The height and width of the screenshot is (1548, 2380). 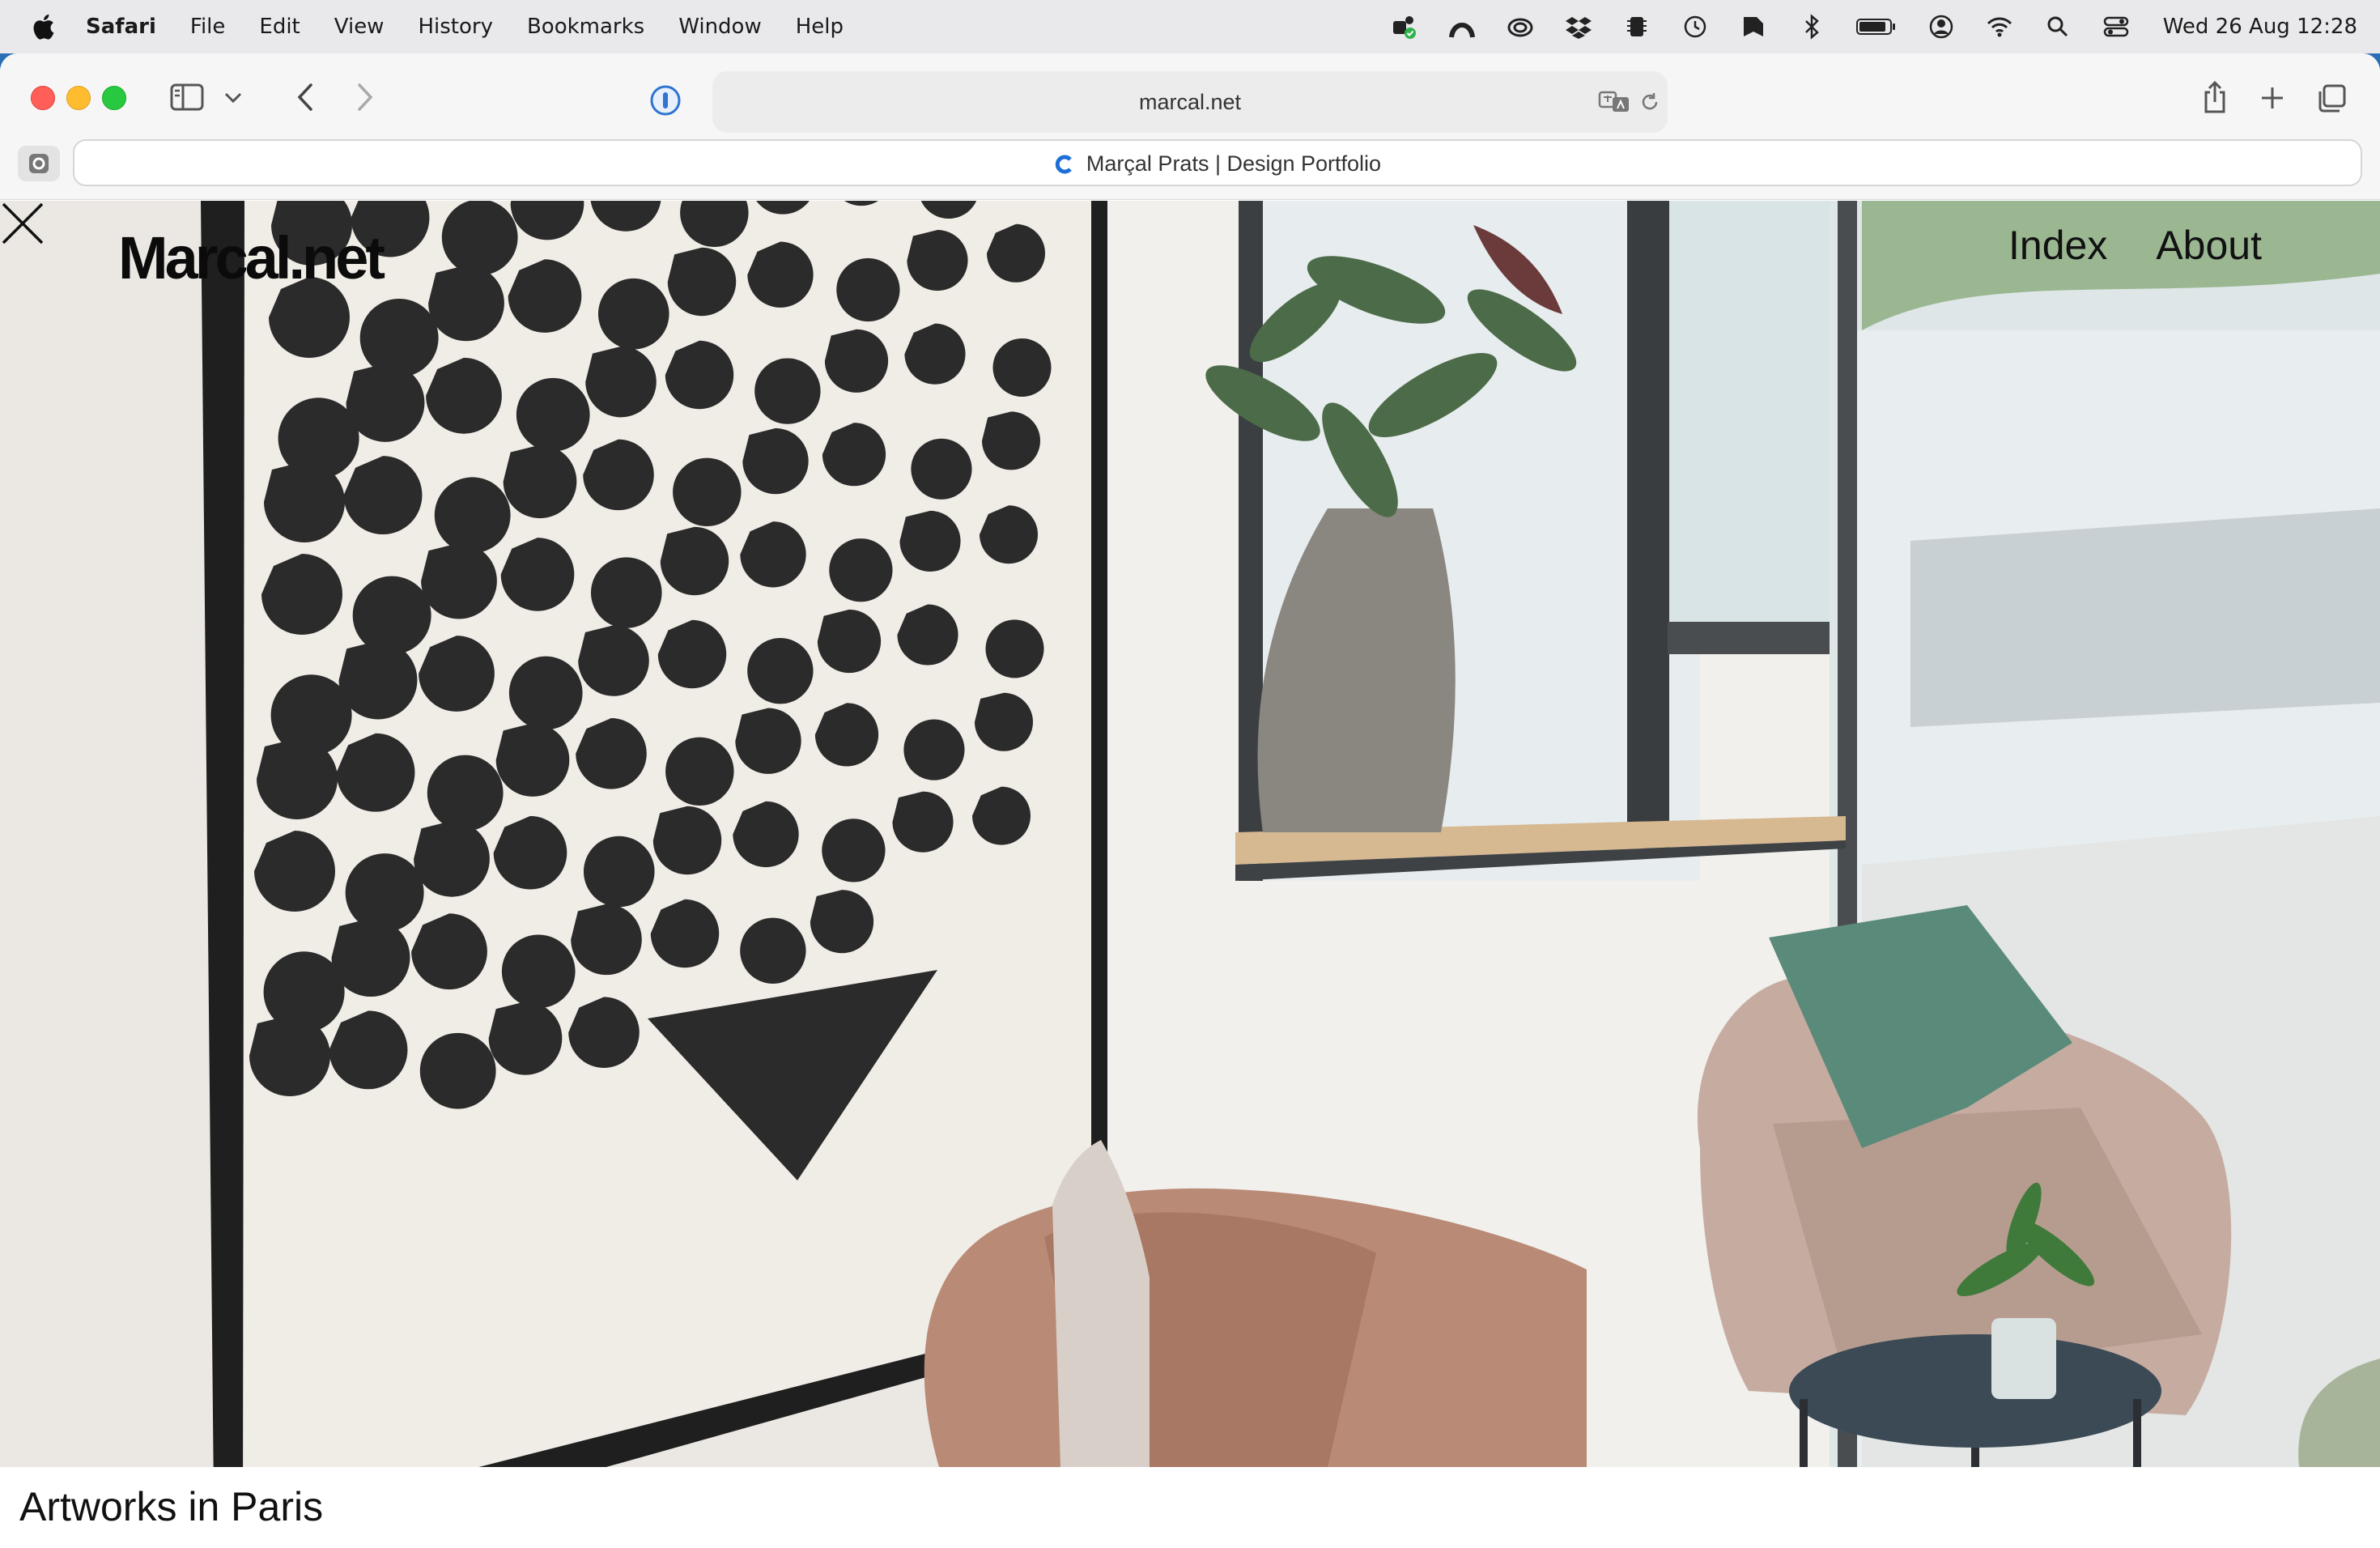 I want to click on site-favicon-icon, so click(x=1063, y=165).